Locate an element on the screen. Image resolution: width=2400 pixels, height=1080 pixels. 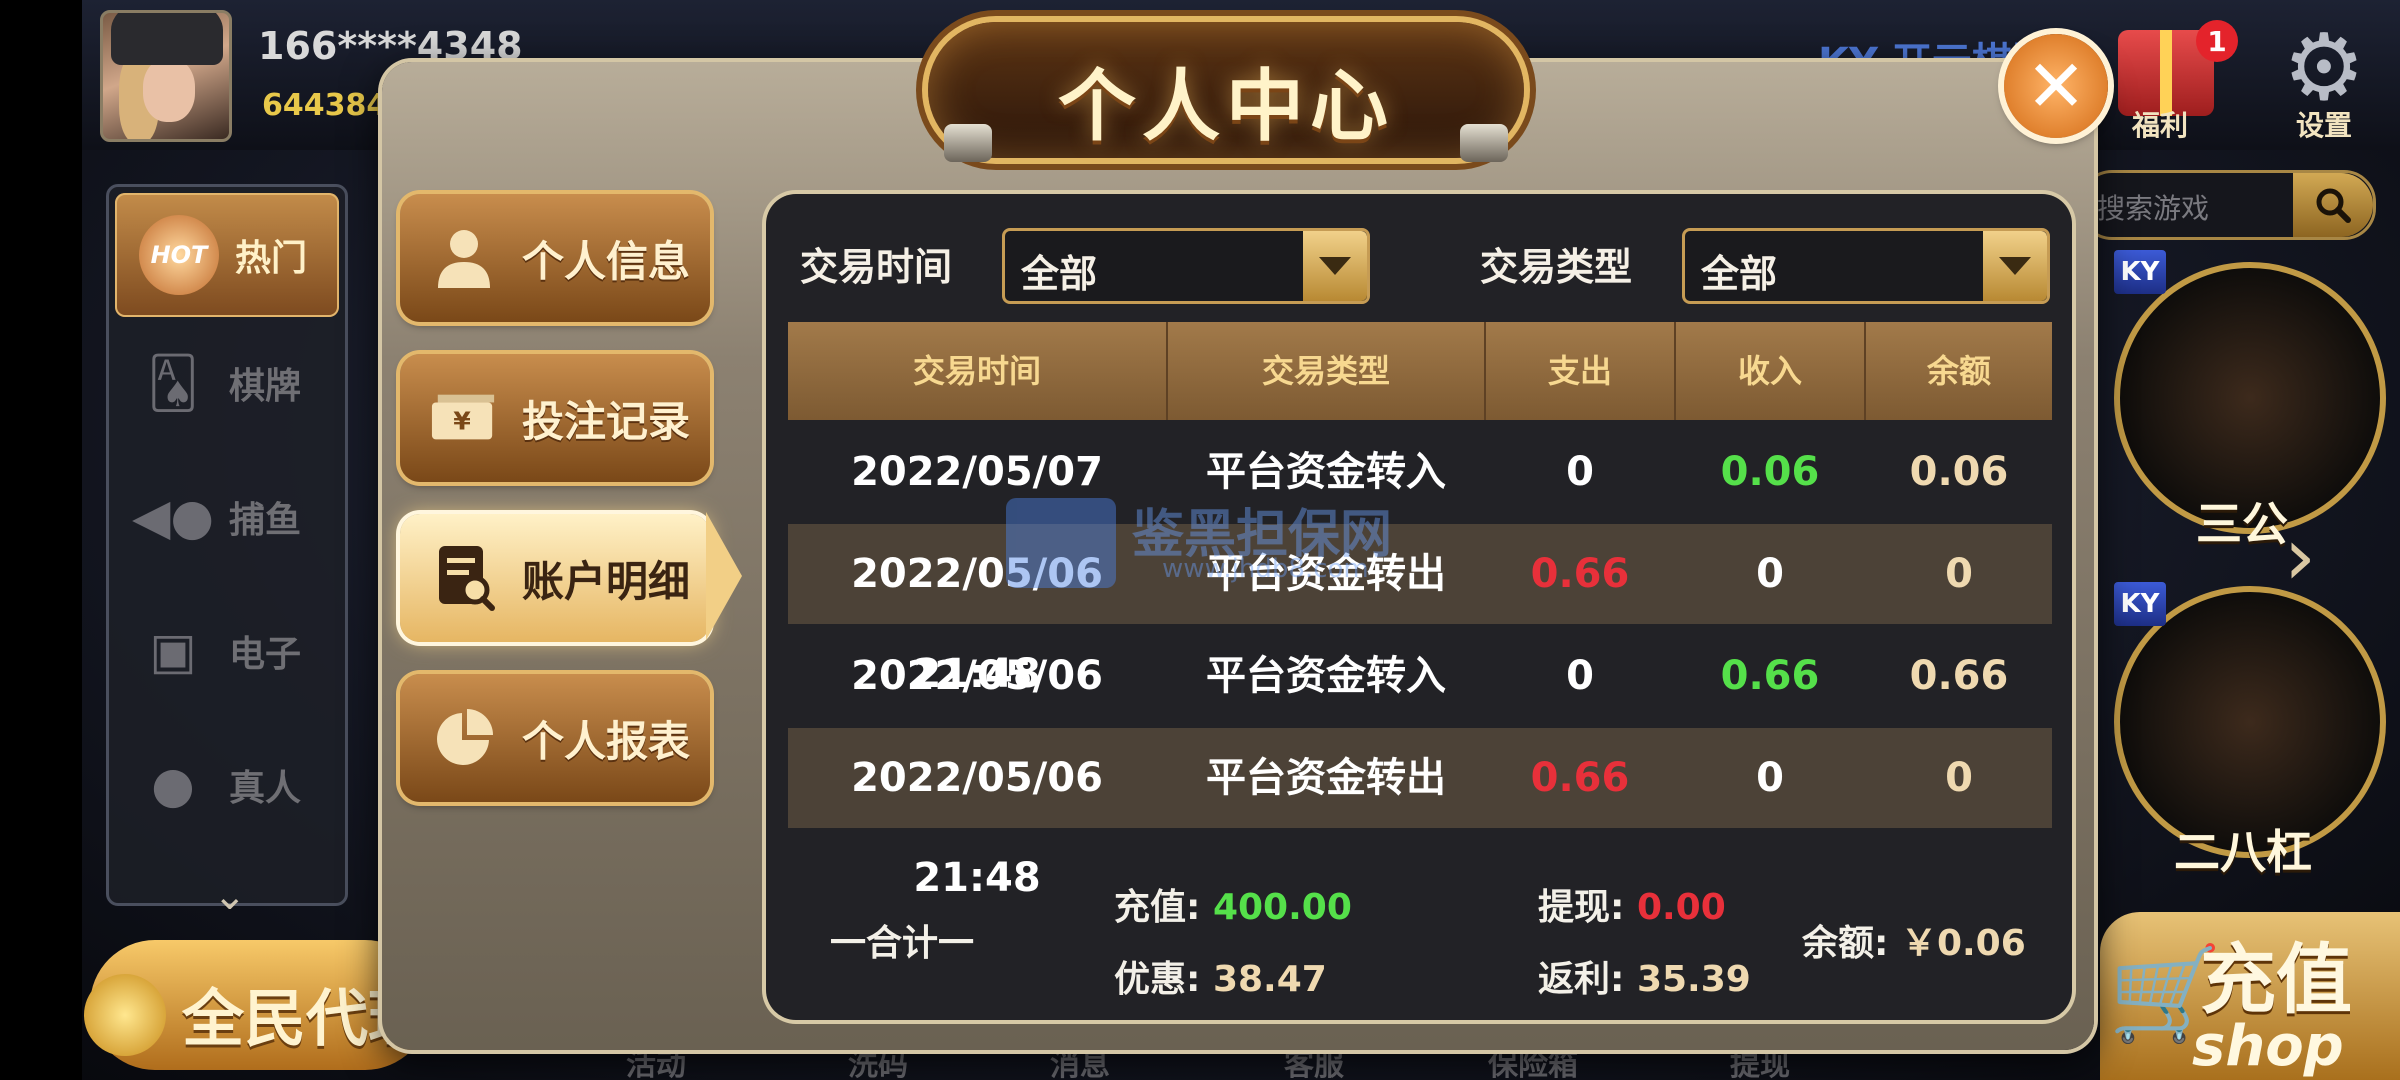
summary-discount-value: 38.47 is located at coordinates (1269, 979).